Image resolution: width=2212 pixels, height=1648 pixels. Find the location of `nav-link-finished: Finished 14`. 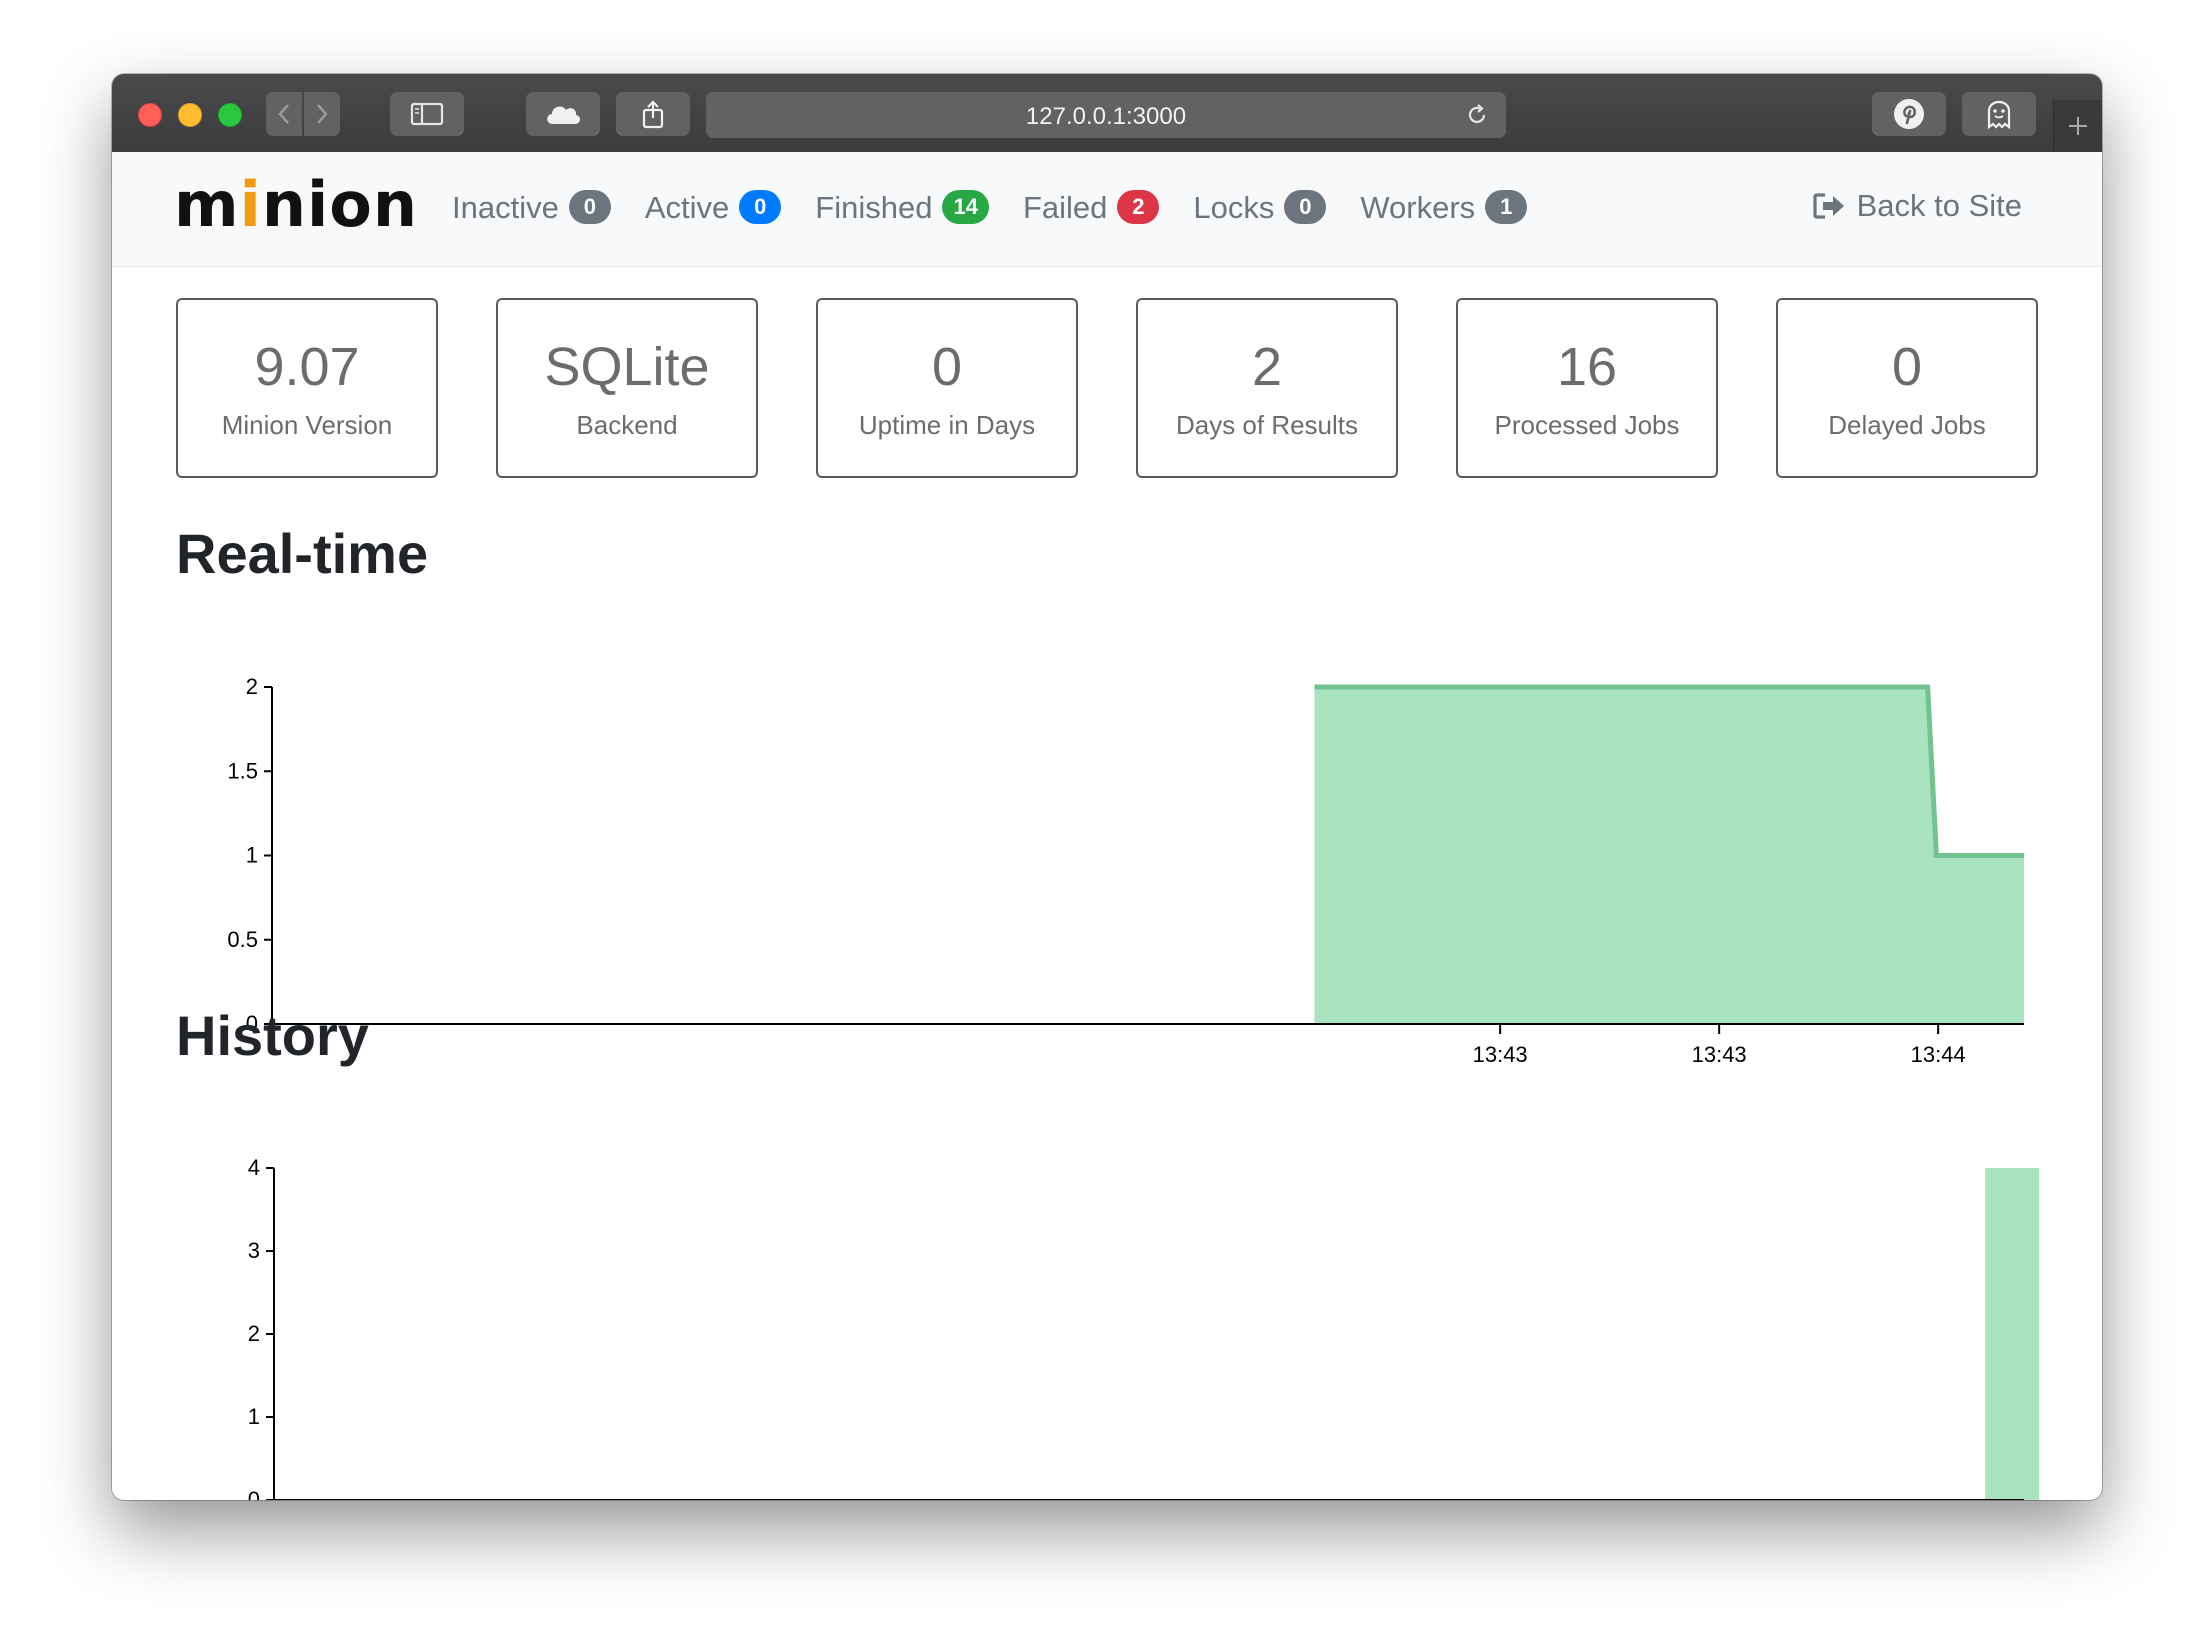

nav-link-finished: Finished 14 is located at coordinates (902, 207).